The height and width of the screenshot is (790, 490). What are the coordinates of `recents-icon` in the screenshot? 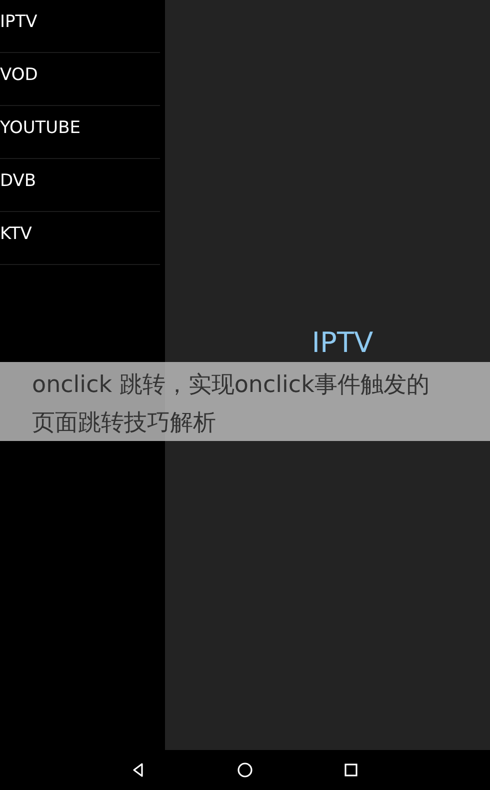 It's located at (351, 770).